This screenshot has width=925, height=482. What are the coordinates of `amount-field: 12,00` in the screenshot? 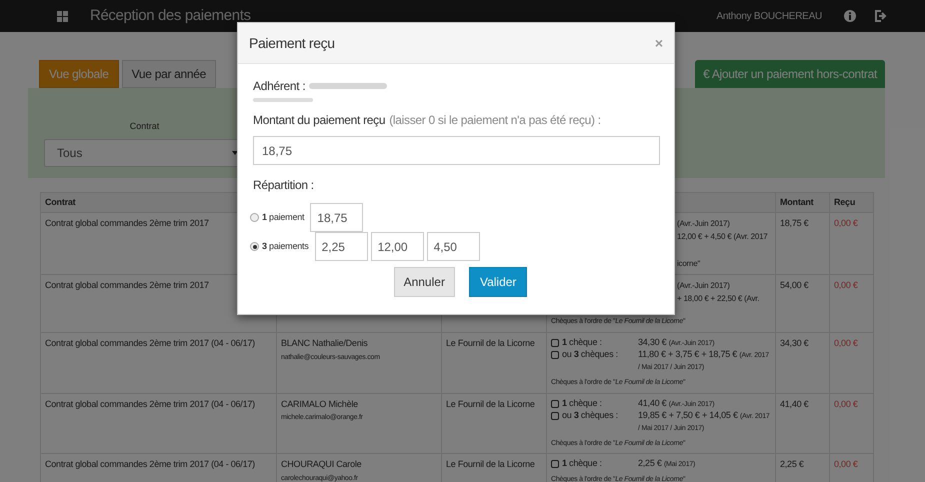 It's located at (397, 246).